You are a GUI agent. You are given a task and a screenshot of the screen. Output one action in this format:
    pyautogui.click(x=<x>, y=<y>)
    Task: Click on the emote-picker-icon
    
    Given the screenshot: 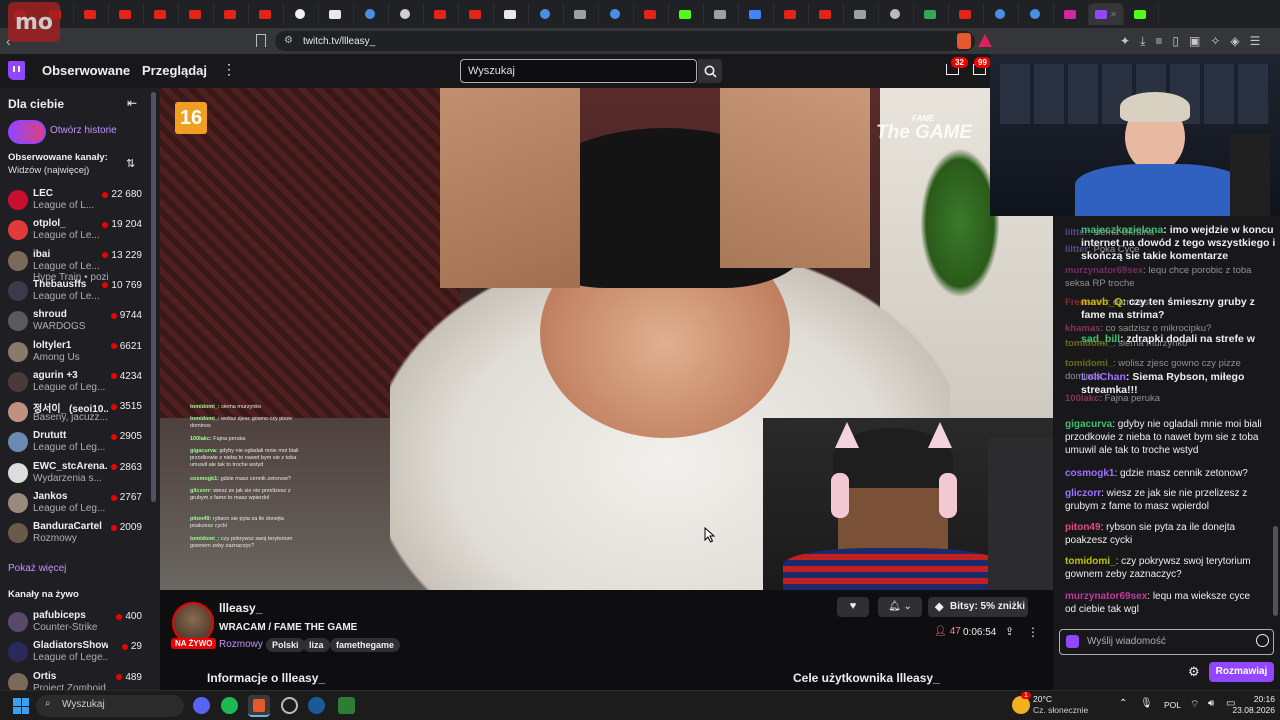 What is the action you would take?
    pyautogui.click(x=1262, y=640)
    